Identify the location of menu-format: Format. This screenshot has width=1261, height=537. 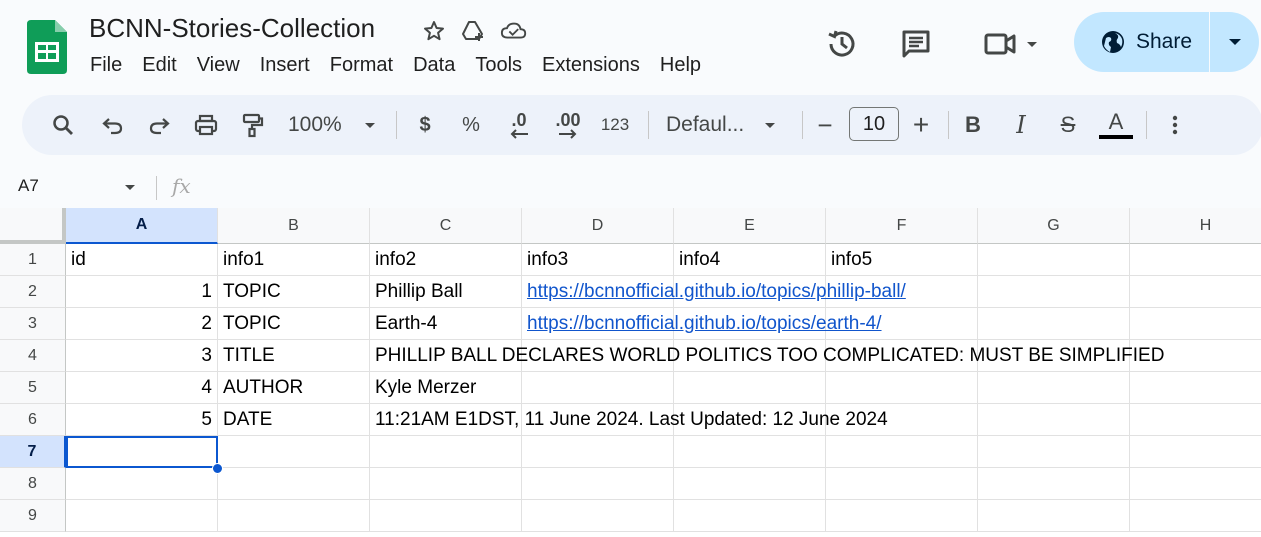
(361, 65).